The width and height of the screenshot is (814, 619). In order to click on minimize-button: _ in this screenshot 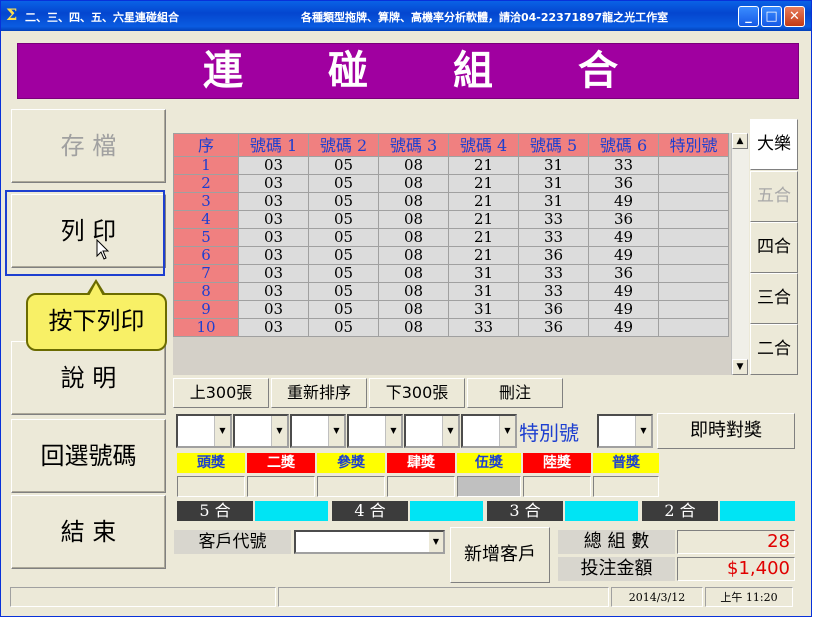, I will do `click(748, 16)`.